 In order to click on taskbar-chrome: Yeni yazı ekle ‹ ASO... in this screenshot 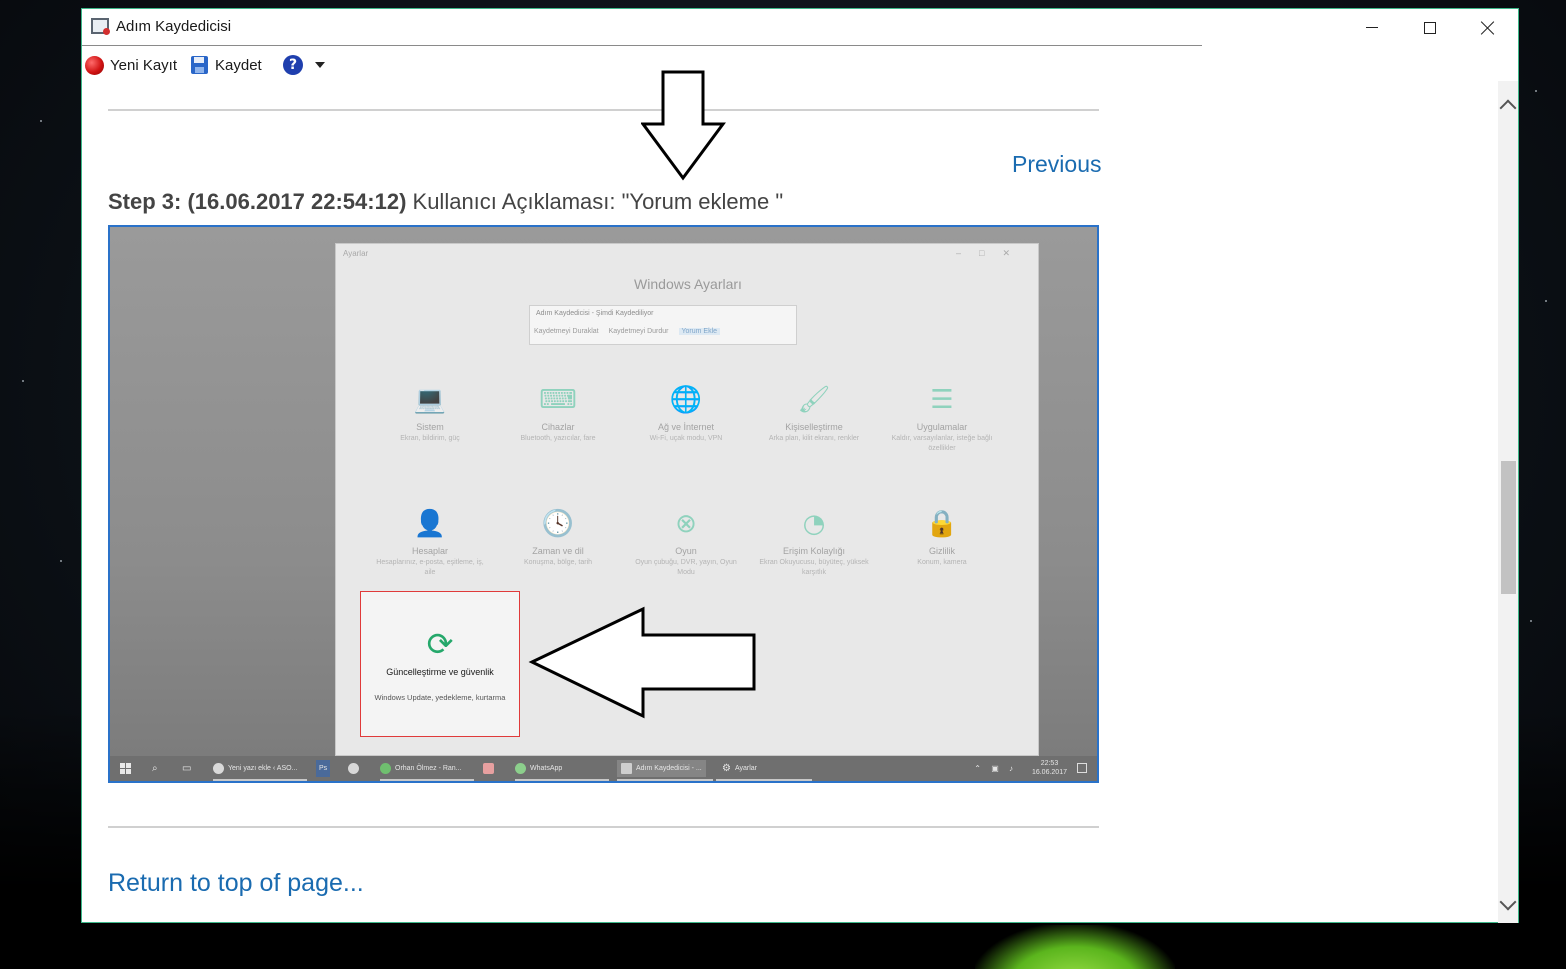, I will do `click(255, 768)`.